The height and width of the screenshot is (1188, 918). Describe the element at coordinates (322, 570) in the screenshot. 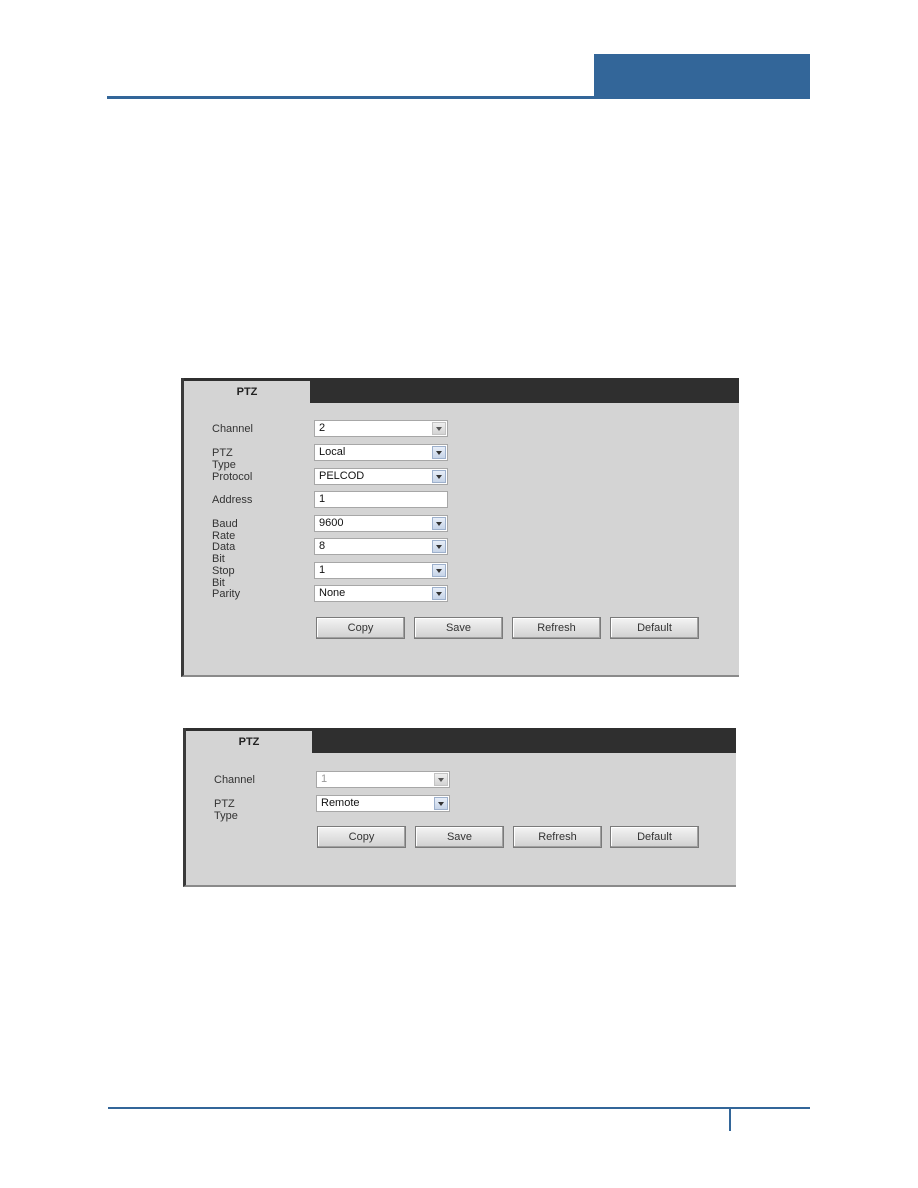

I see `stop-bit-value: 1` at that location.